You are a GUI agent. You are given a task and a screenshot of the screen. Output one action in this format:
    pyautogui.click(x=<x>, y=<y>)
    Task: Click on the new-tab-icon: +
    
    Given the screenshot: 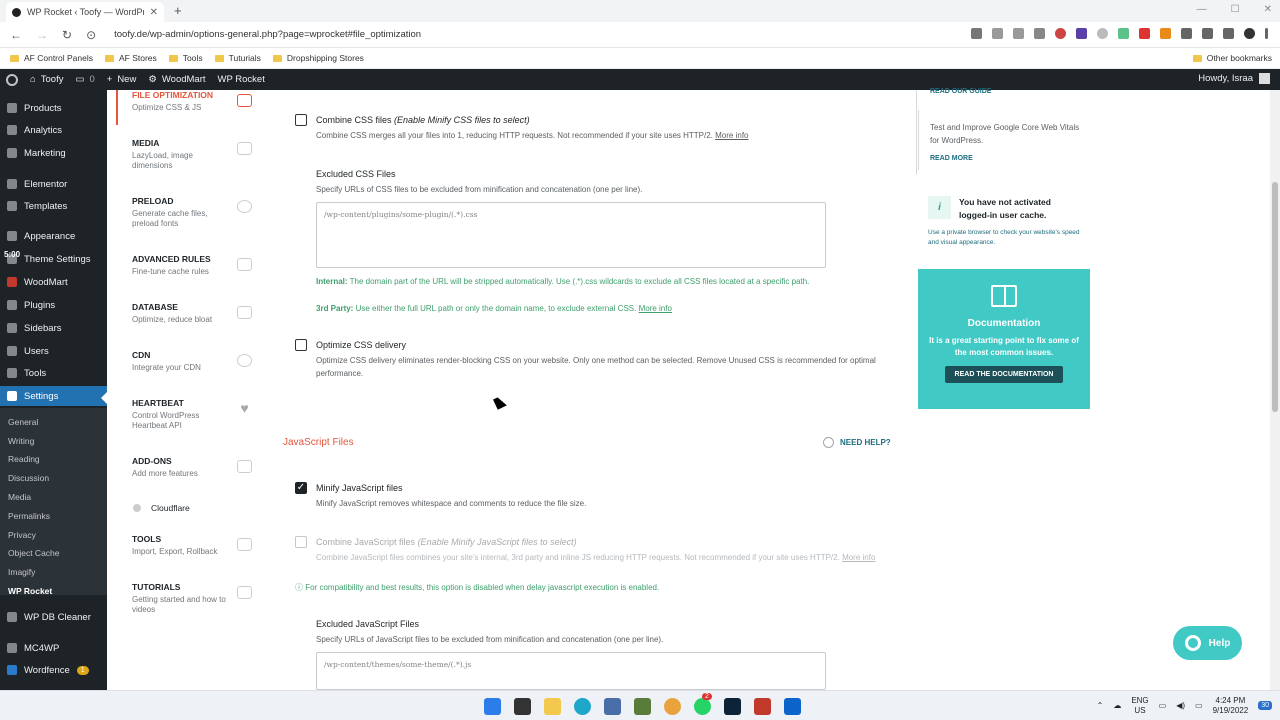 What is the action you would take?
    pyautogui.click(x=178, y=10)
    